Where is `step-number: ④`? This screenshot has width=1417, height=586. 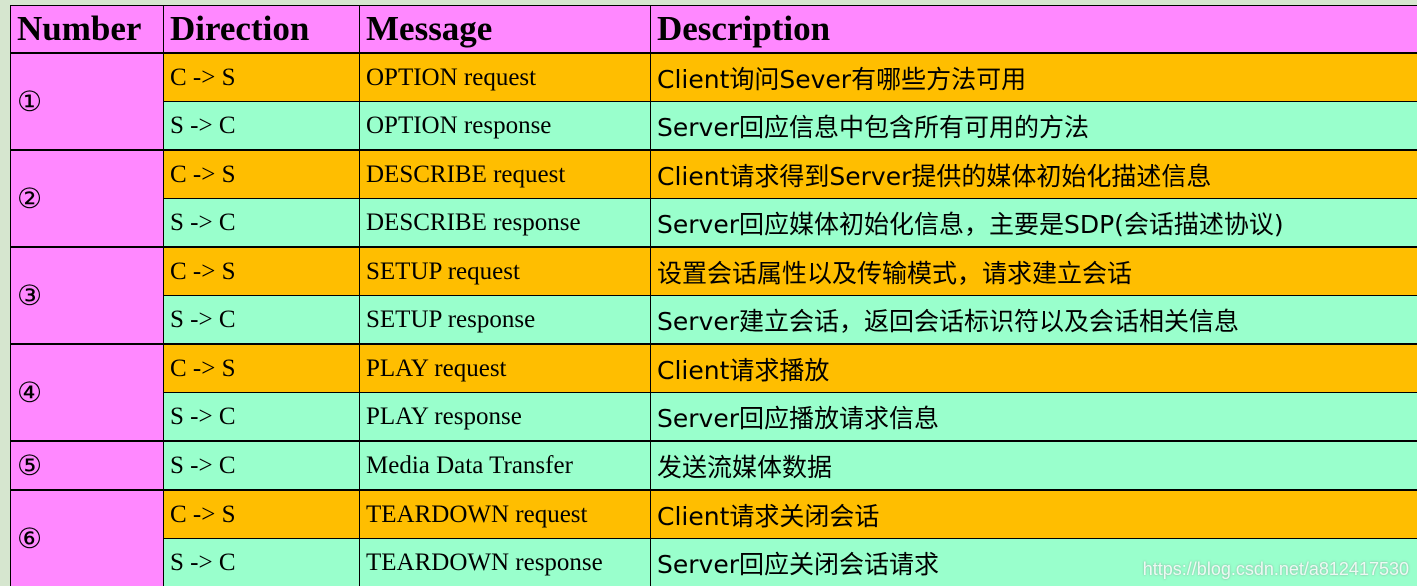
step-number: ④ is located at coordinates (87, 392).